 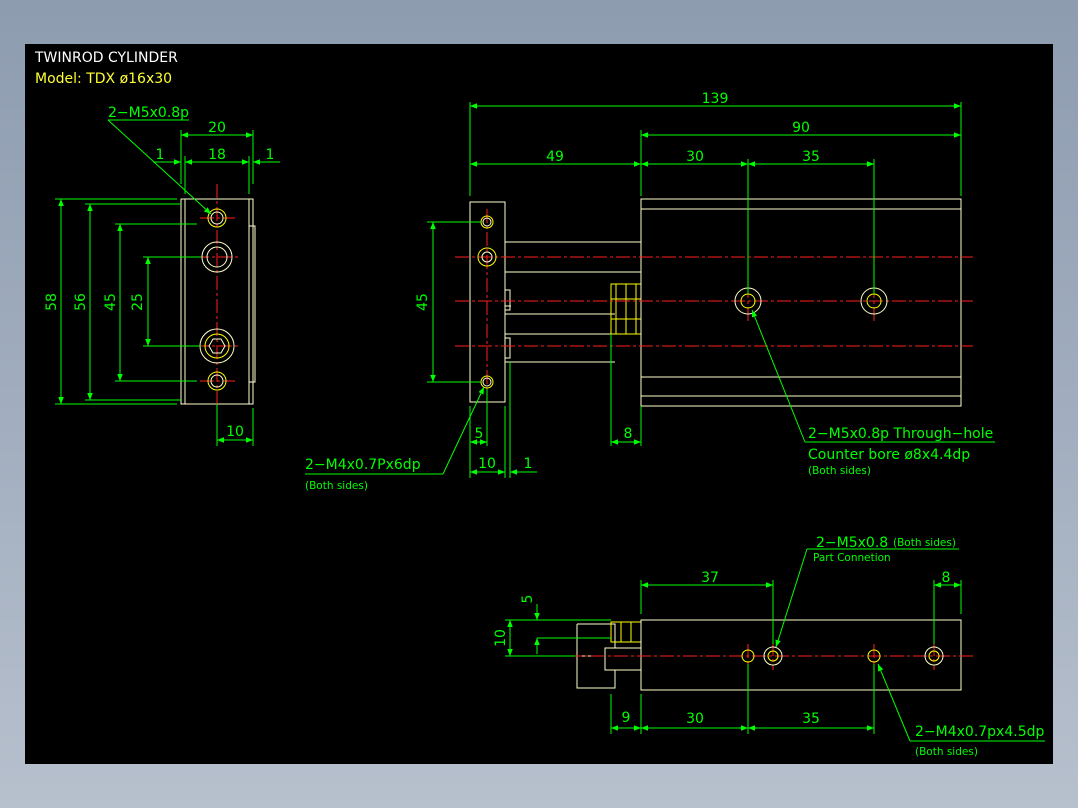 I want to click on callout-m4-front: 2−M4x0.7Px6dp, so click(x=363, y=465).